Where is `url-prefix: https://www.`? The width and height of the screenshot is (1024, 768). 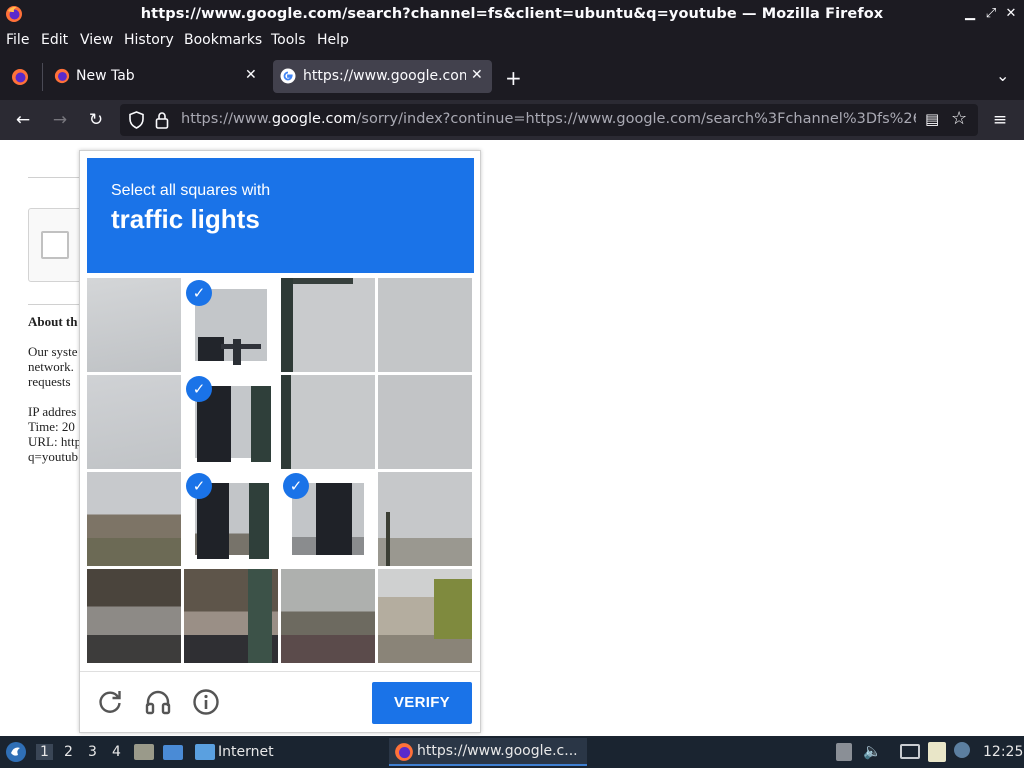 url-prefix: https://www. is located at coordinates (226, 119).